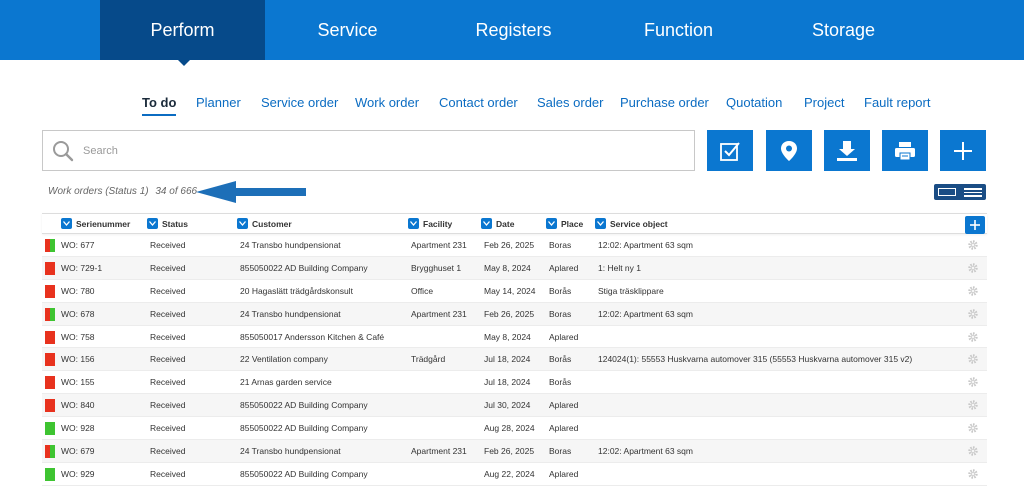 The image size is (1024, 487). What do you see at coordinates (430, 223) in the screenshot?
I see `column-facility: Facility` at bounding box center [430, 223].